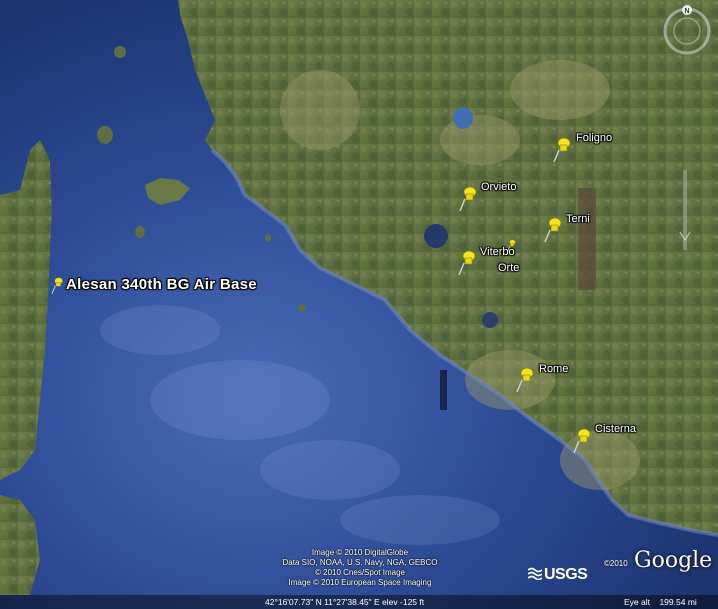 The height and width of the screenshot is (609, 718). What do you see at coordinates (616, 563) in the screenshot?
I see `google-copyright-year: ©2010` at bounding box center [616, 563].